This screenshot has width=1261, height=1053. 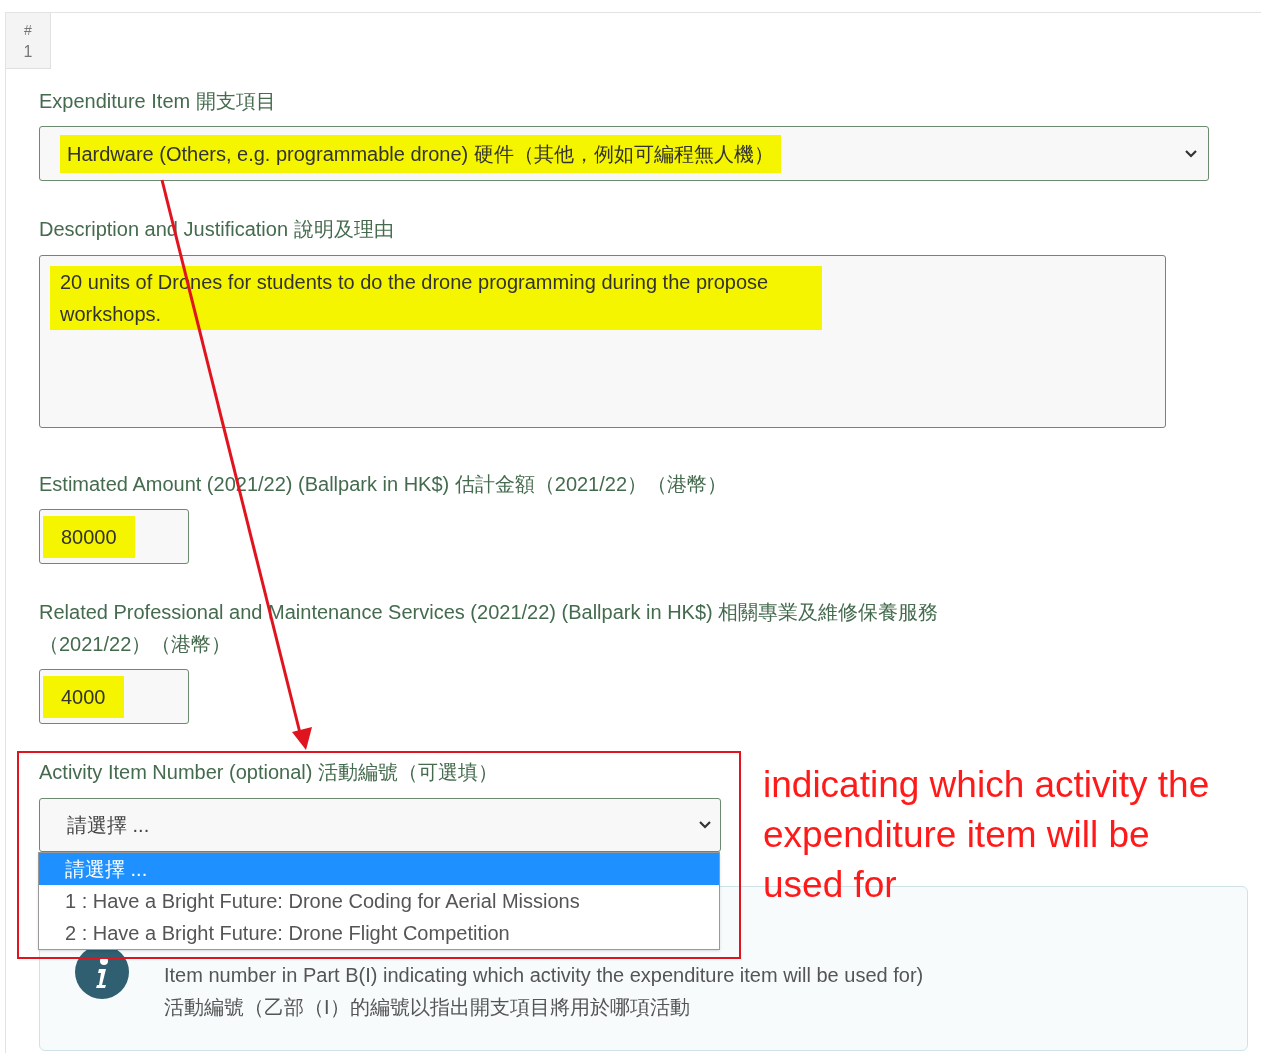 What do you see at coordinates (427, 1007) in the screenshot?
I see `info-text: 活動編號（乙部（I）的編號以指出開支項目將用於哪項活動` at bounding box center [427, 1007].